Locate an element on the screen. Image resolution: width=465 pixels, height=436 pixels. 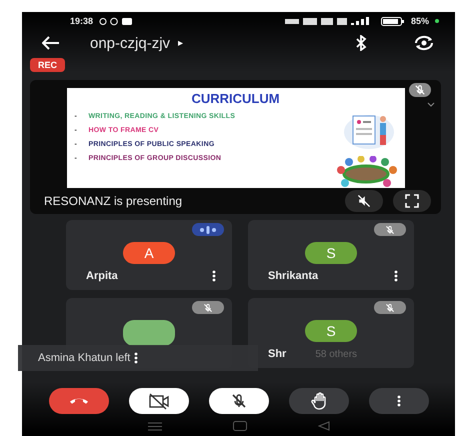
back-arrow-icon is located at coordinates (51, 43).